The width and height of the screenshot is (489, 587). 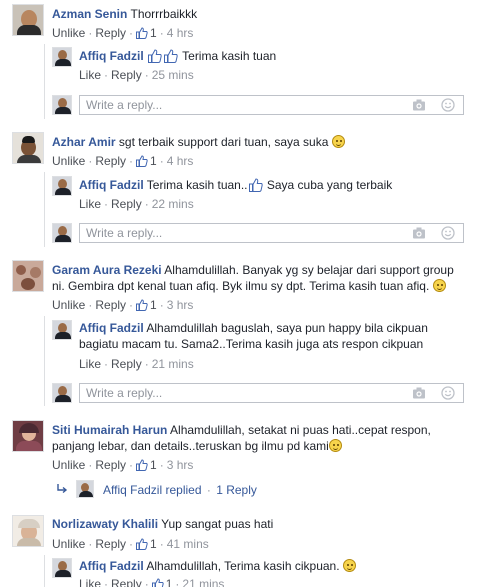 What do you see at coordinates (335, 445) in the screenshot?
I see `blush-emoji-icon` at bounding box center [335, 445].